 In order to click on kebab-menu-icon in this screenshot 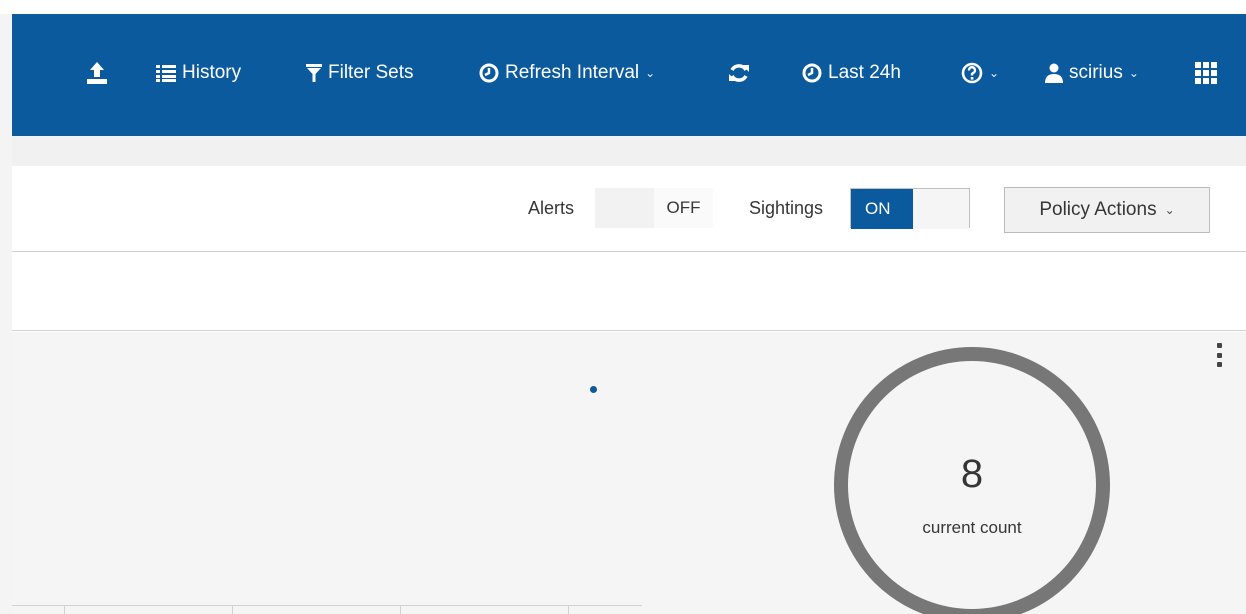, I will do `click(1219, 355)`.